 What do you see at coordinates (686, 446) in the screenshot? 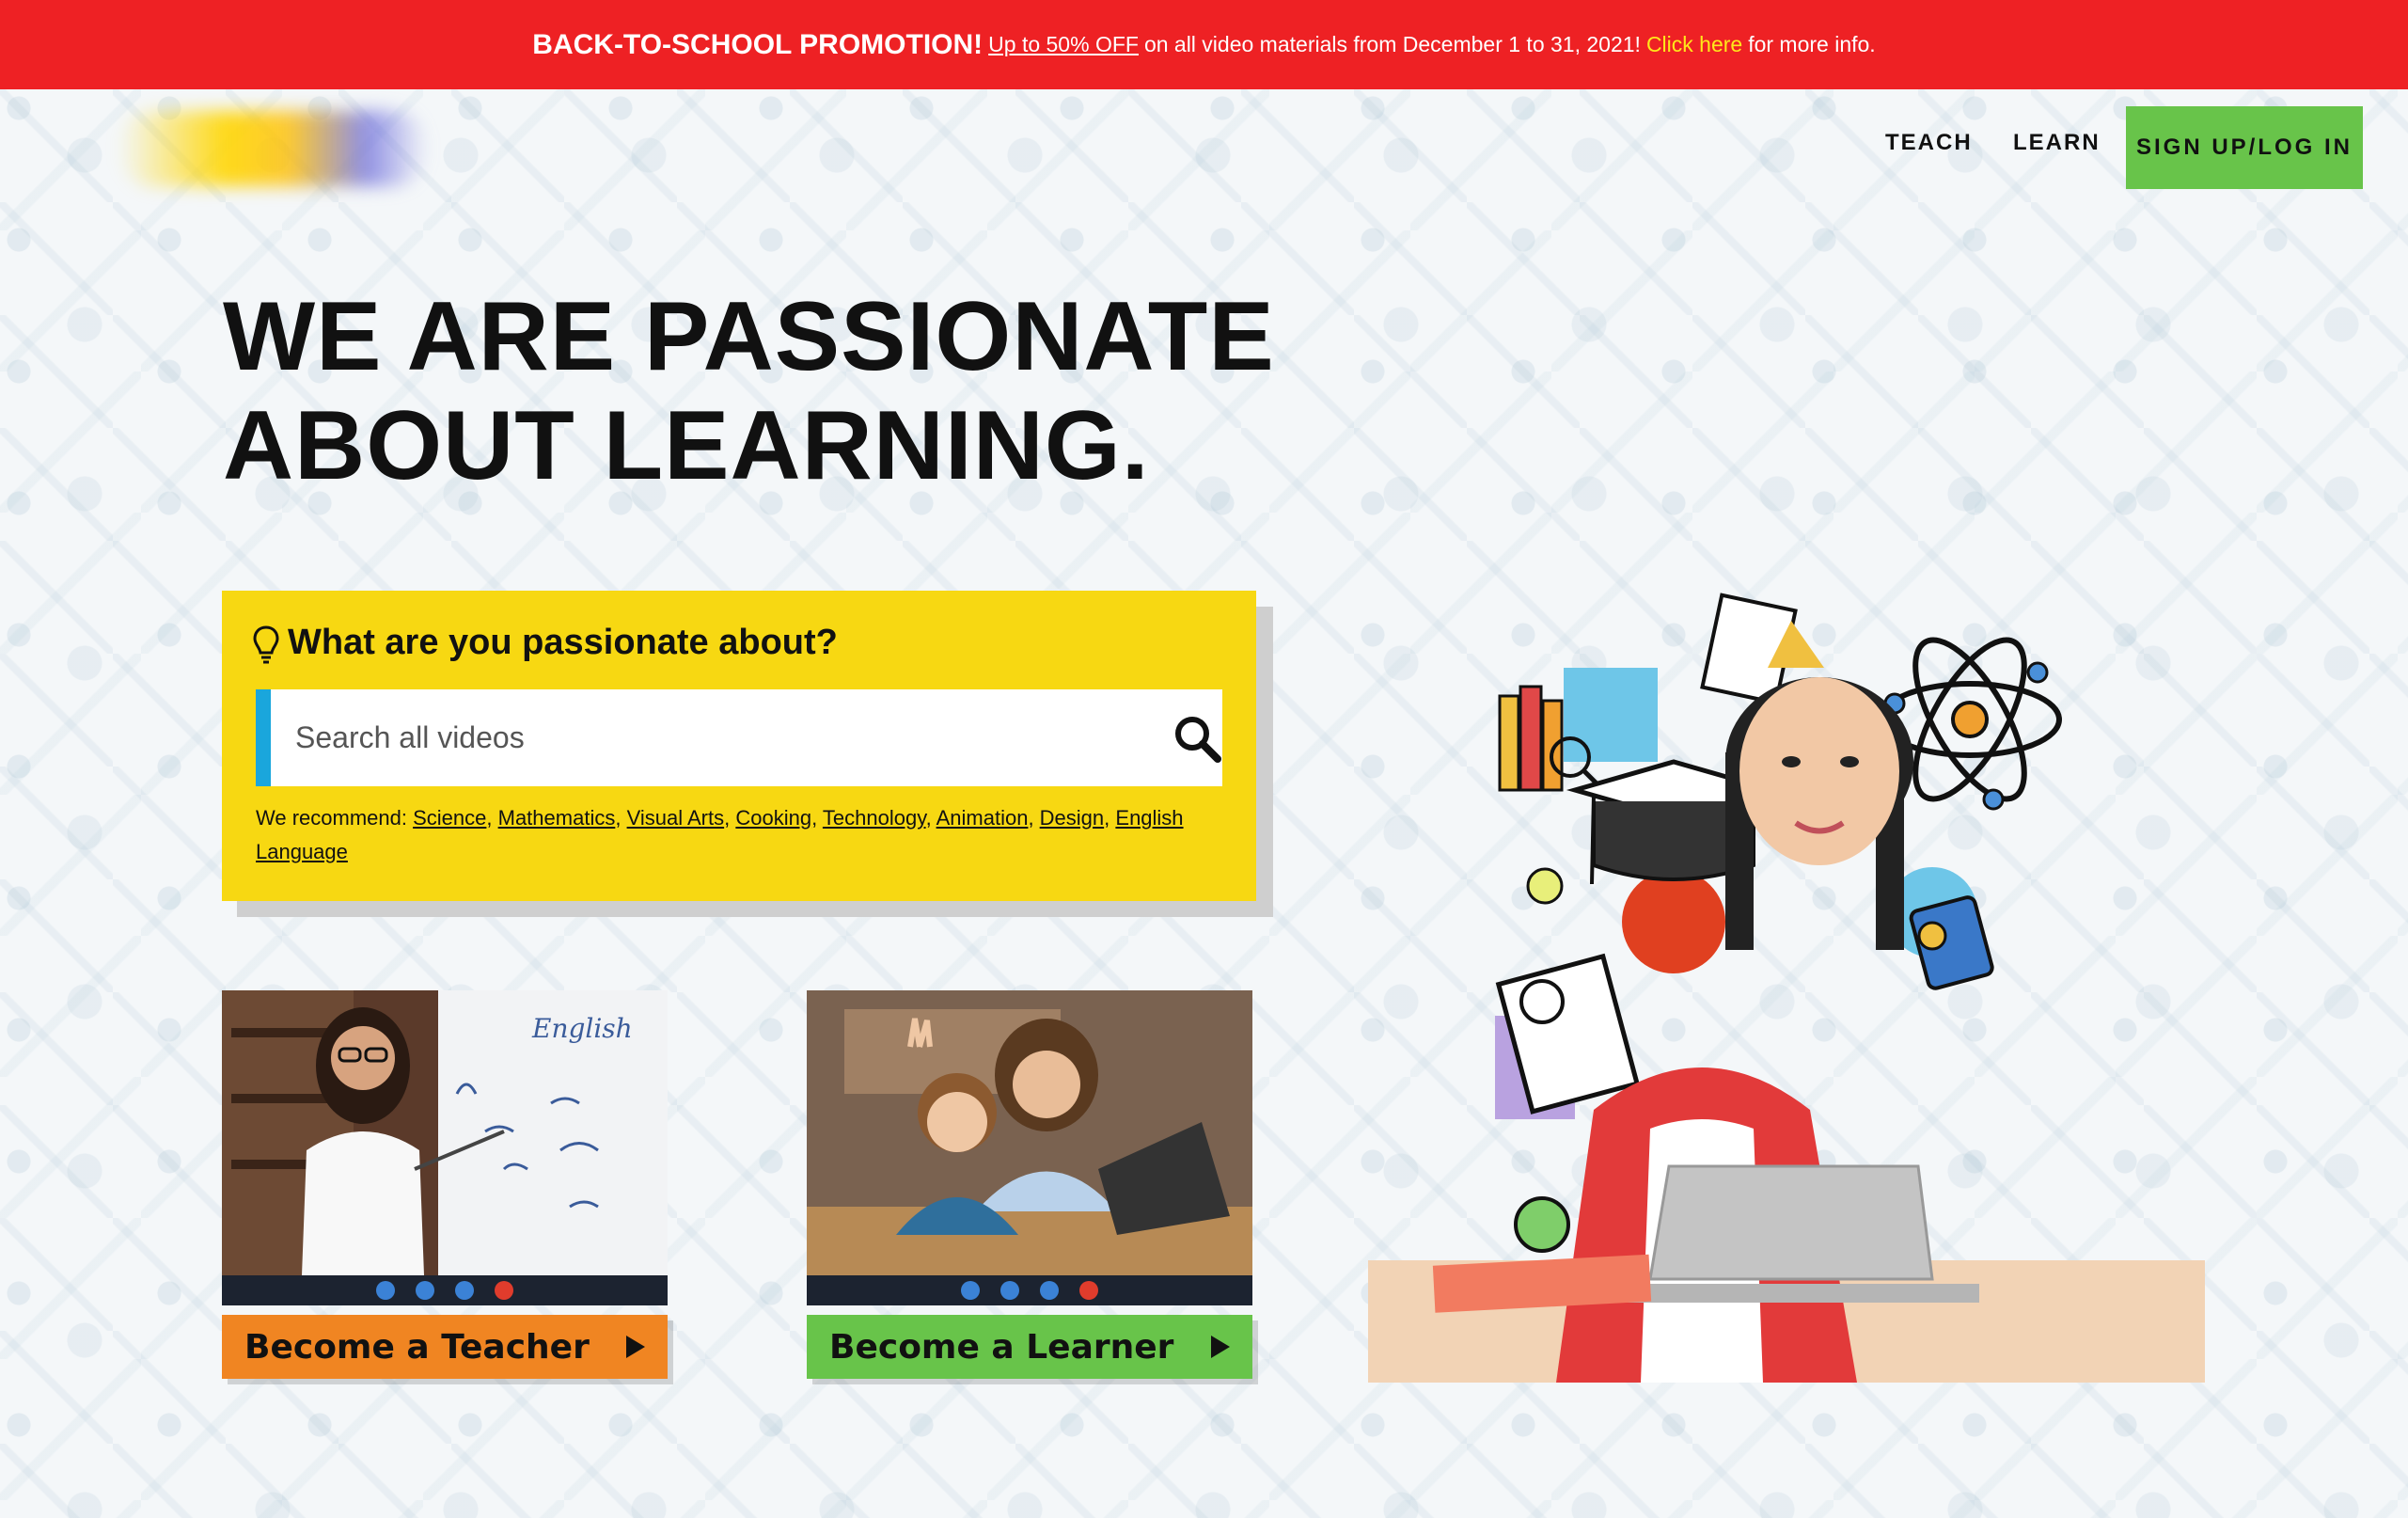
I see `hero-headline-line2: ABOUT LEARNING.` at bounding box center [686, 446].